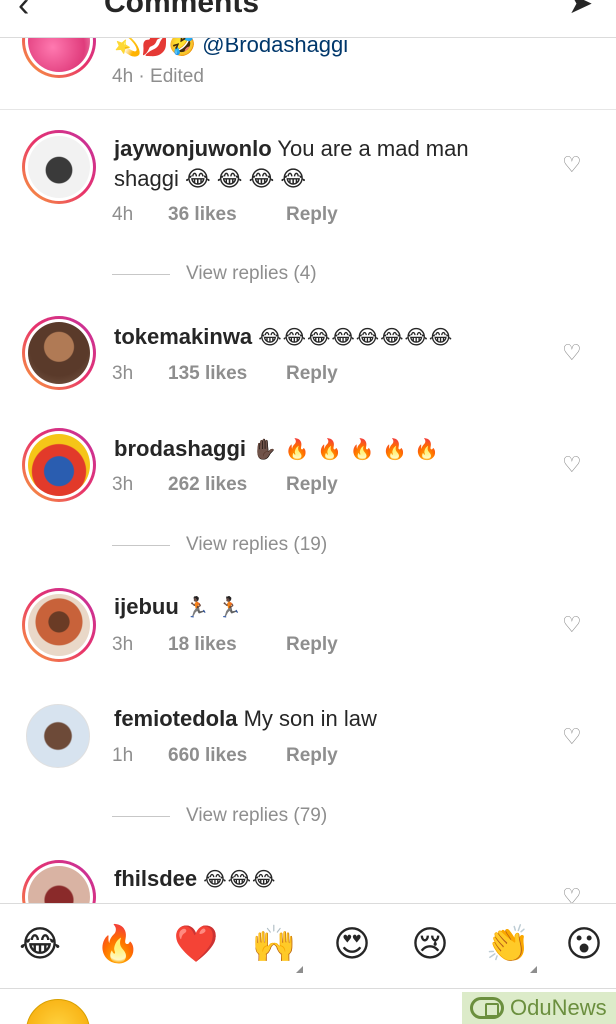  Describe the element at coordinates (251, 273) in the screenshot. I see `view-replies-label: View replies (4)` at that location.